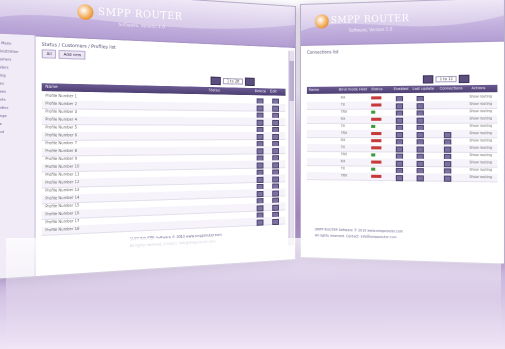 The image size is (505, 349). Describe the element at coordinates (61, 119) in the screenshot. I see `profile-name: Profile Number 4` at that location.